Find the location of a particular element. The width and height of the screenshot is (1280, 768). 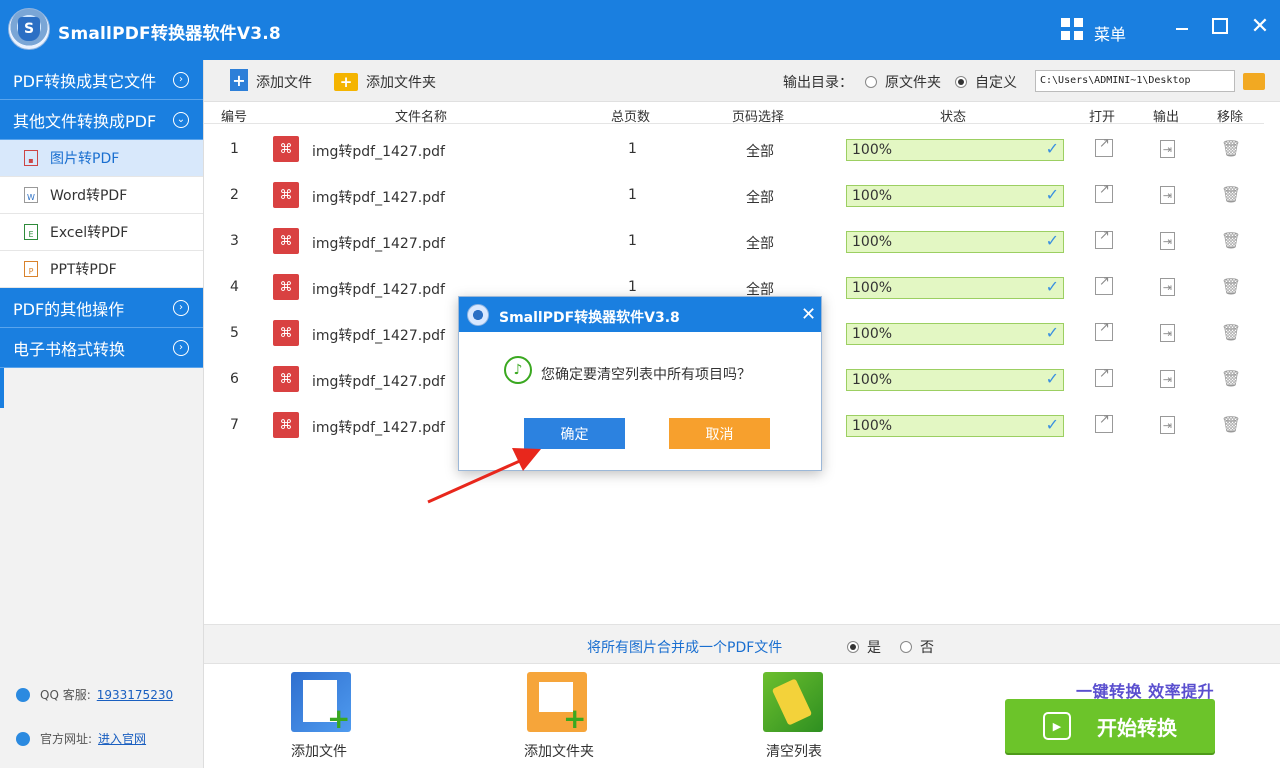

browse-folder-icon is located at coordinates (1254, 81).